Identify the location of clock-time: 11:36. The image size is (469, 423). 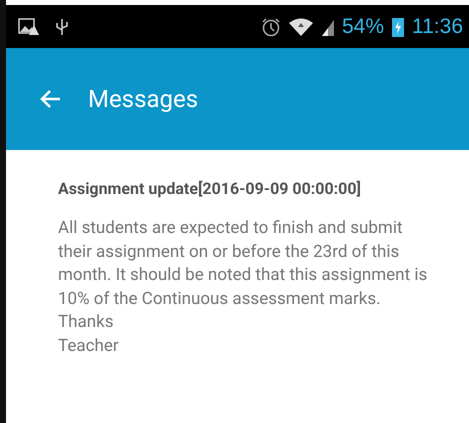
(437, 26).